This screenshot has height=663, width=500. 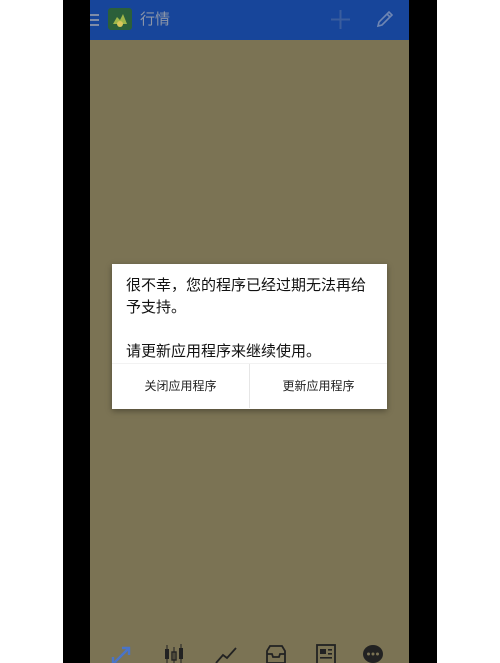 What do you see at coordinates (226, 653) in the screenshot?
I see `trend-chart-icon` at bounding box center [226, 653].